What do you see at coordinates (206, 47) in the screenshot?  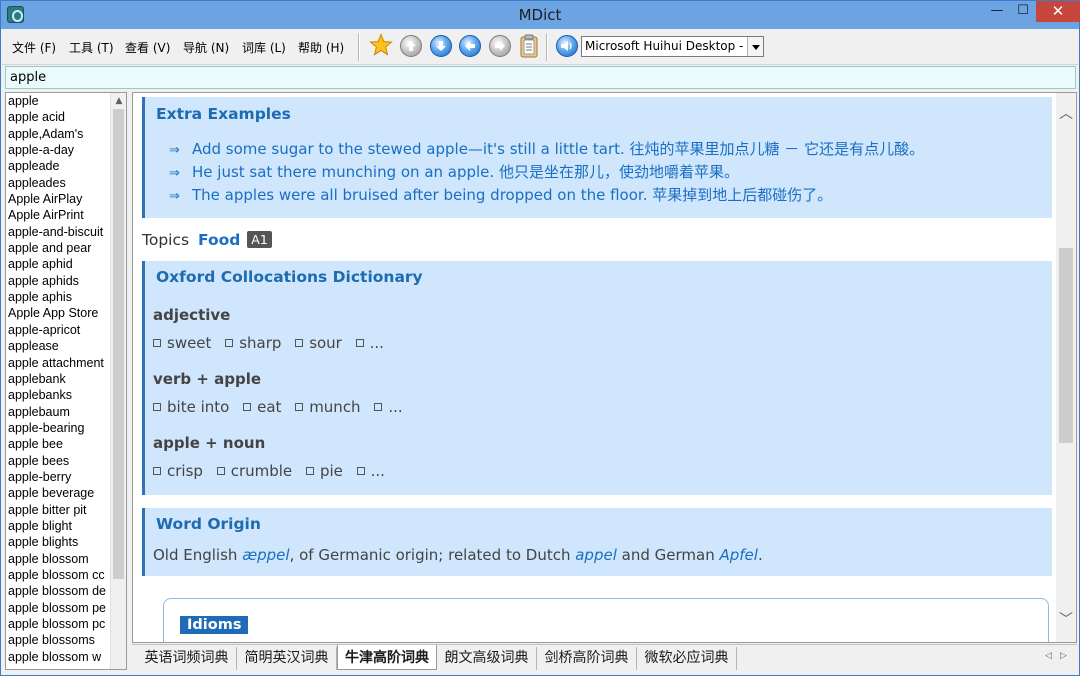 I see `menu-navigate: 导航 (N)` at bounding box center [206, 47].